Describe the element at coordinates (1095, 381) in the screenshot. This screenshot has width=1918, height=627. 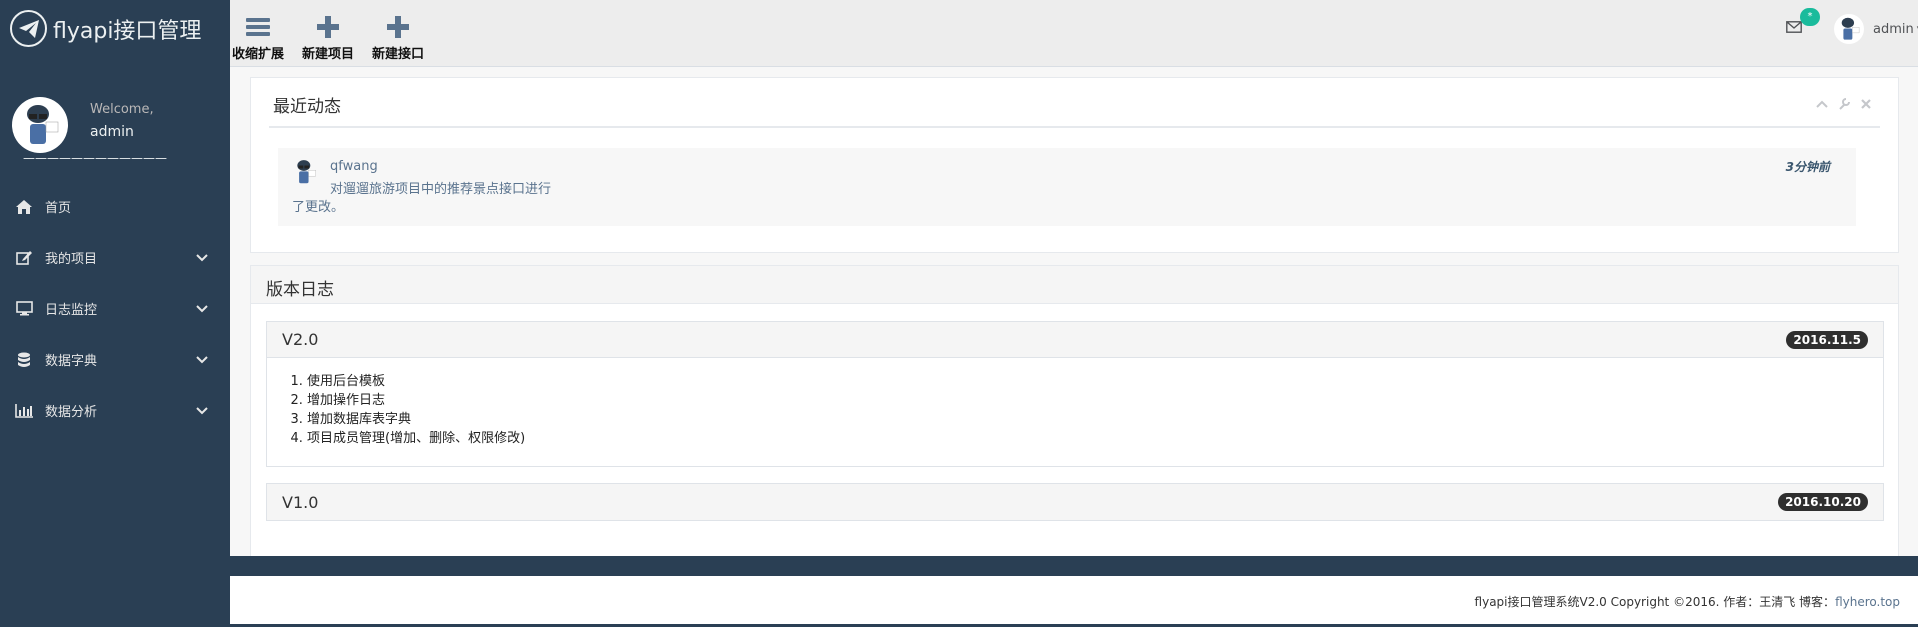
I see `list-item: 使用后台模板` at that location.